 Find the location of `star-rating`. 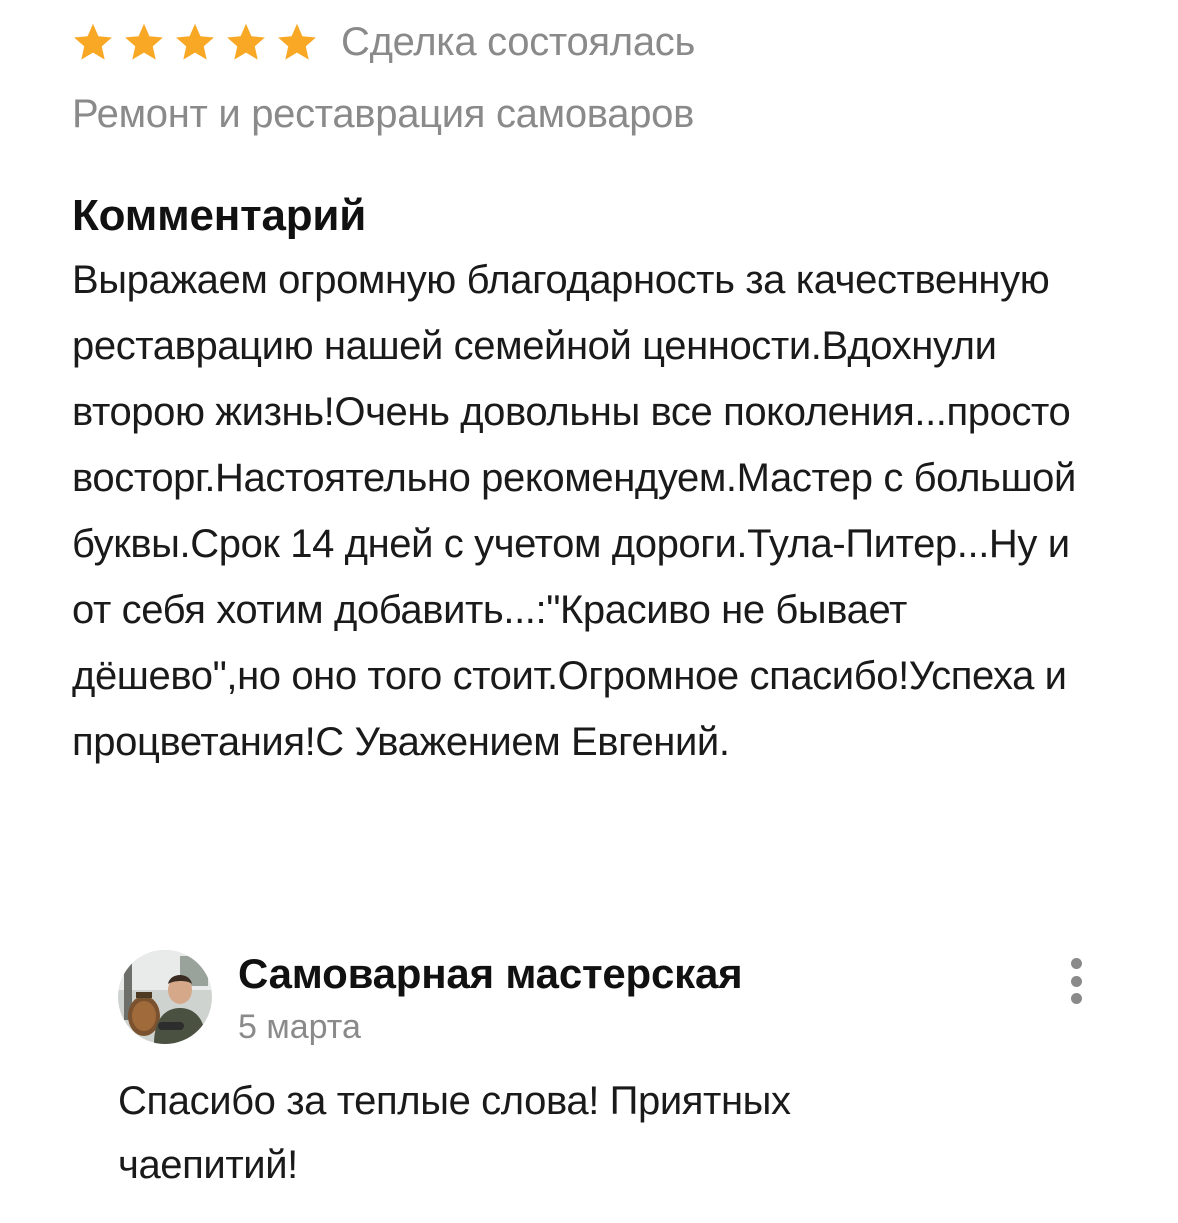

star-rating is located at coordinates (199, 42).